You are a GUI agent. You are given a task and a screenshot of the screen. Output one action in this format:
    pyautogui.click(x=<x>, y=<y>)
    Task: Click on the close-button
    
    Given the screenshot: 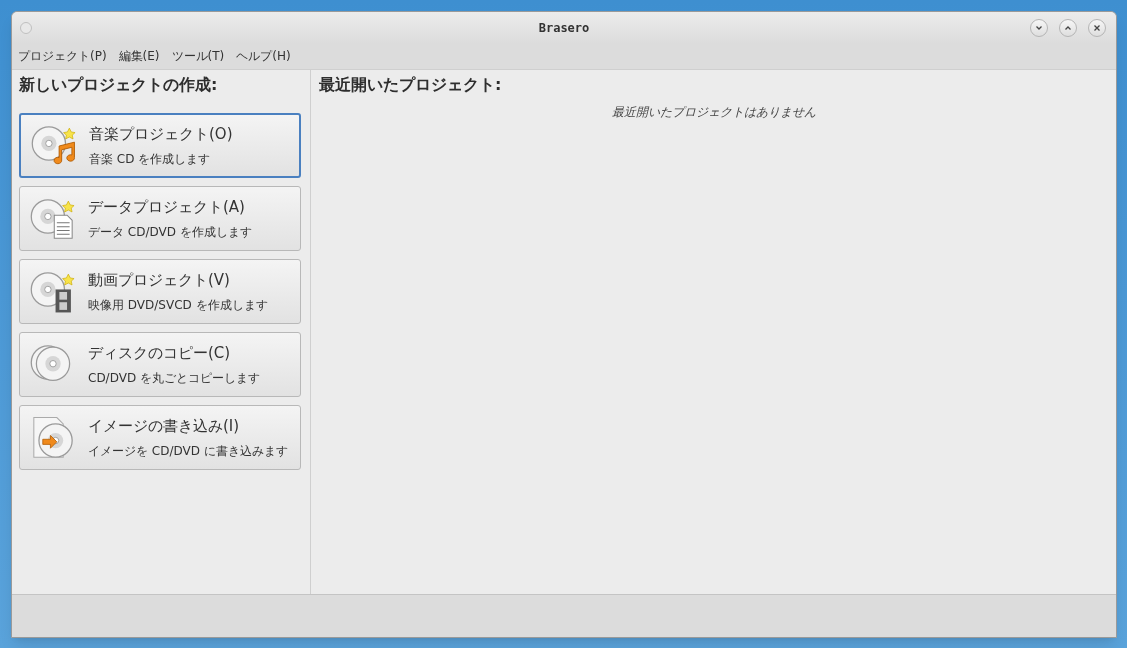 What is the action you would take?
    pyautogui.click(x=1097, y=27)
    